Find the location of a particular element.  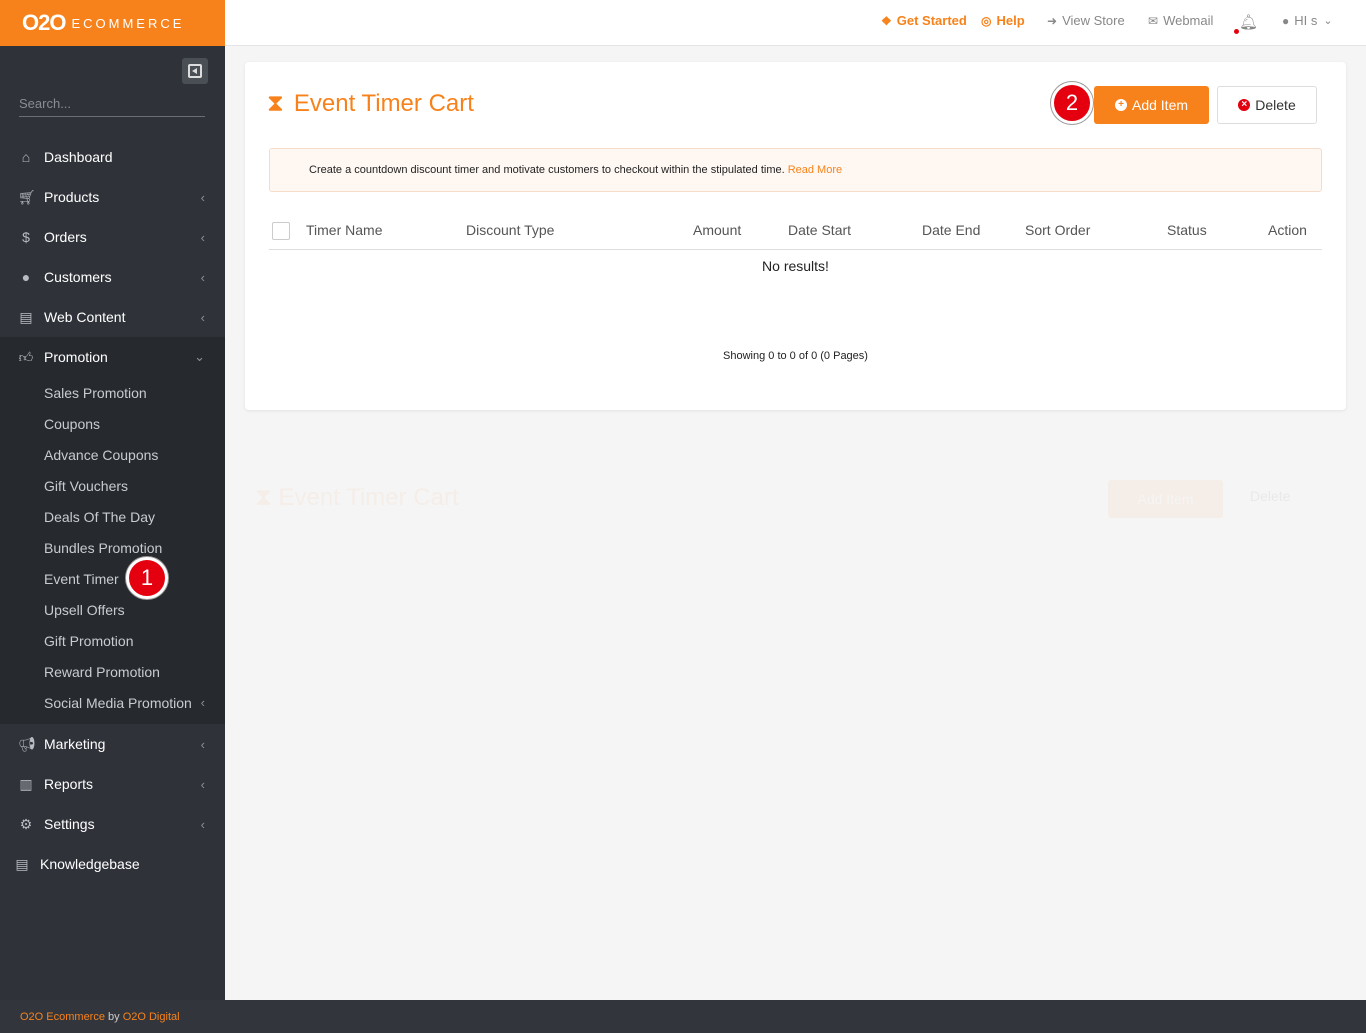

bell-icon: 🔔︎ is located at coordinates (1249, 22).